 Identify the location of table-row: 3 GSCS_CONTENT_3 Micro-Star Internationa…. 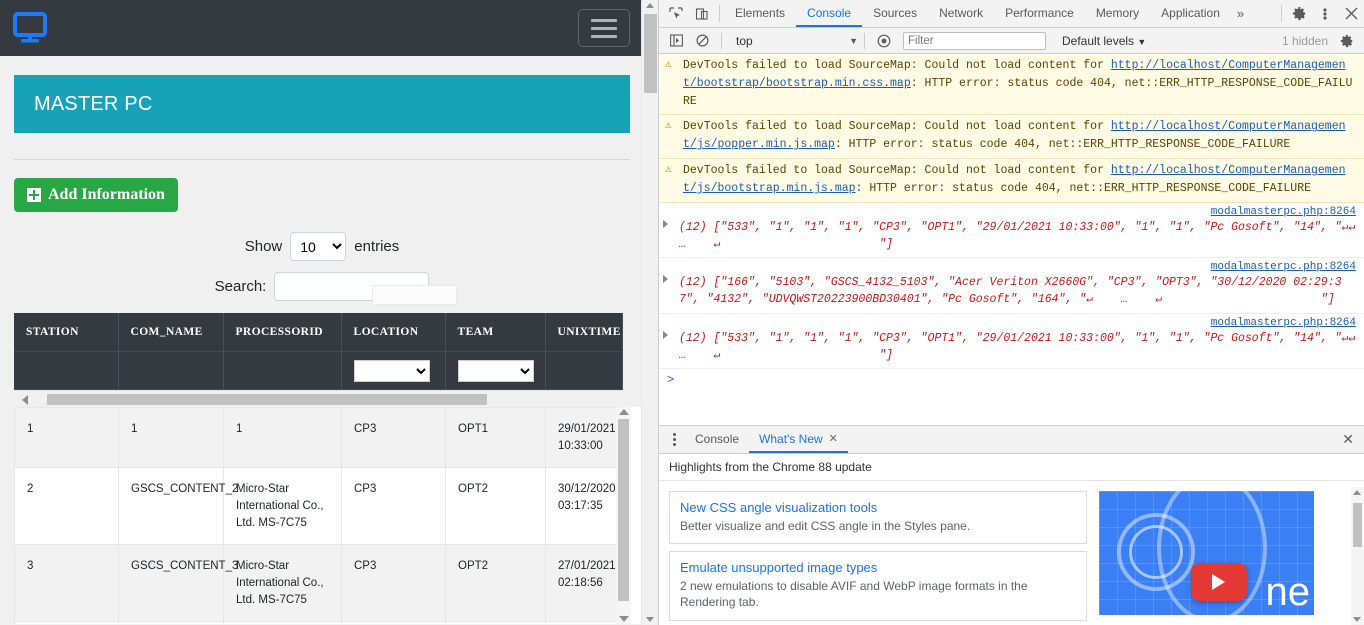
(318, 583).